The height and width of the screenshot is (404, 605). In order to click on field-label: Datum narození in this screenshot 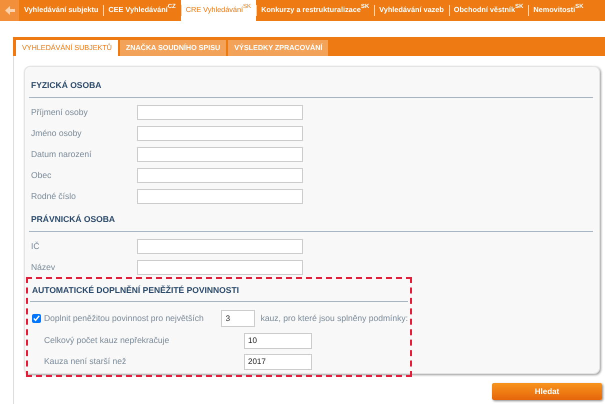, I will do `click(61, 154)`.